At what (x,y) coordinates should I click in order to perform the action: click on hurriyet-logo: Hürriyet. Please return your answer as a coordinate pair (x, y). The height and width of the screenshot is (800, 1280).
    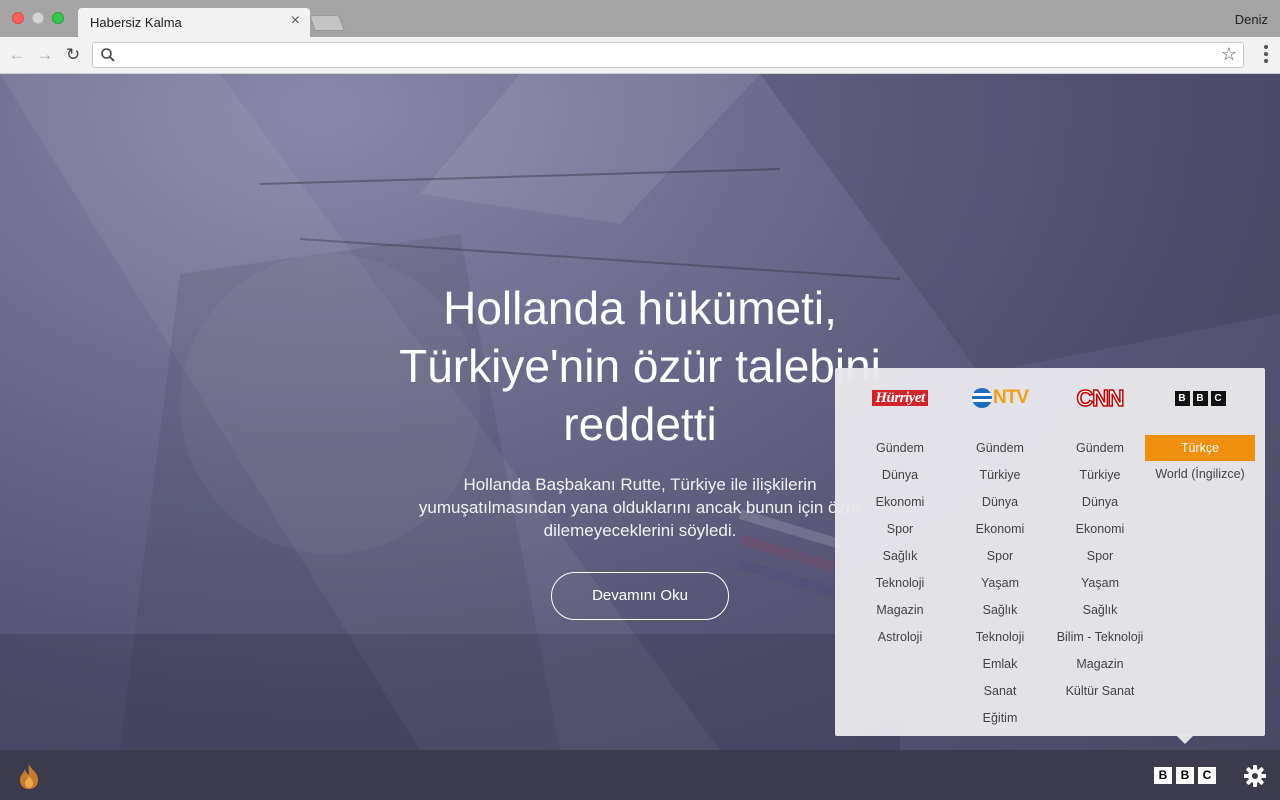
    Looking at the image, I should click on (900, 398).